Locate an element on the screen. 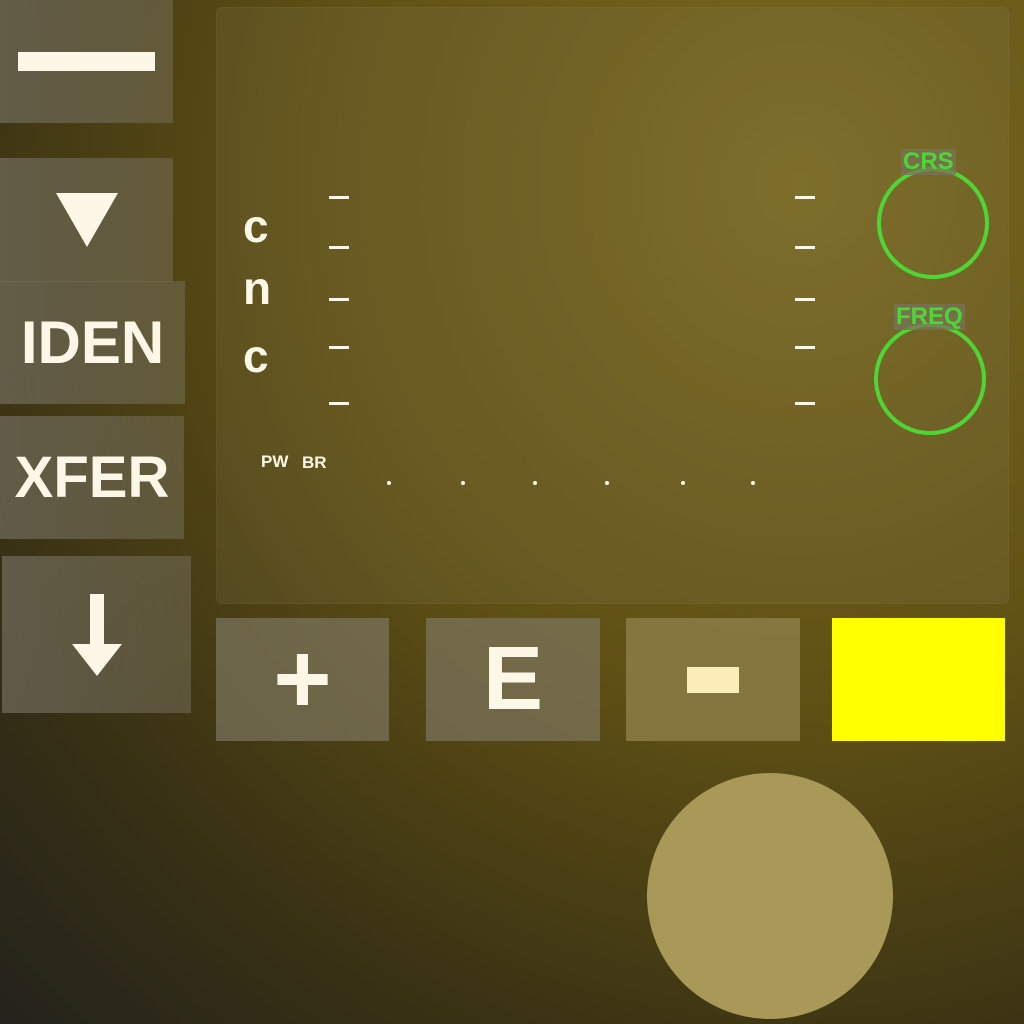  e-label: E is located at coordinates (513, 679).